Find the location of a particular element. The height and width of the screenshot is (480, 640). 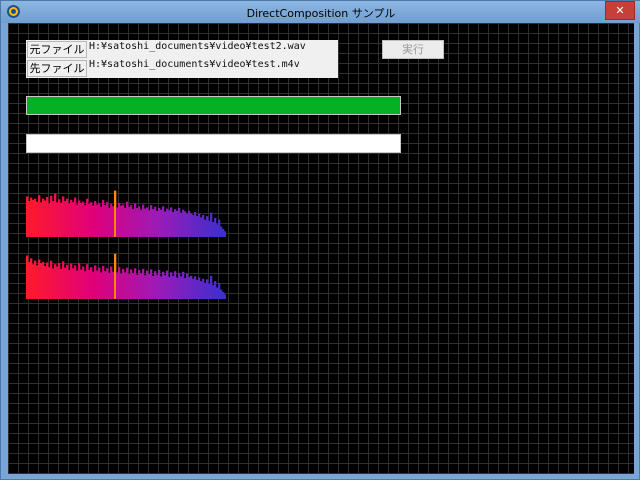

source-file-button: 元ファイル is located at coordinates (57, 49).